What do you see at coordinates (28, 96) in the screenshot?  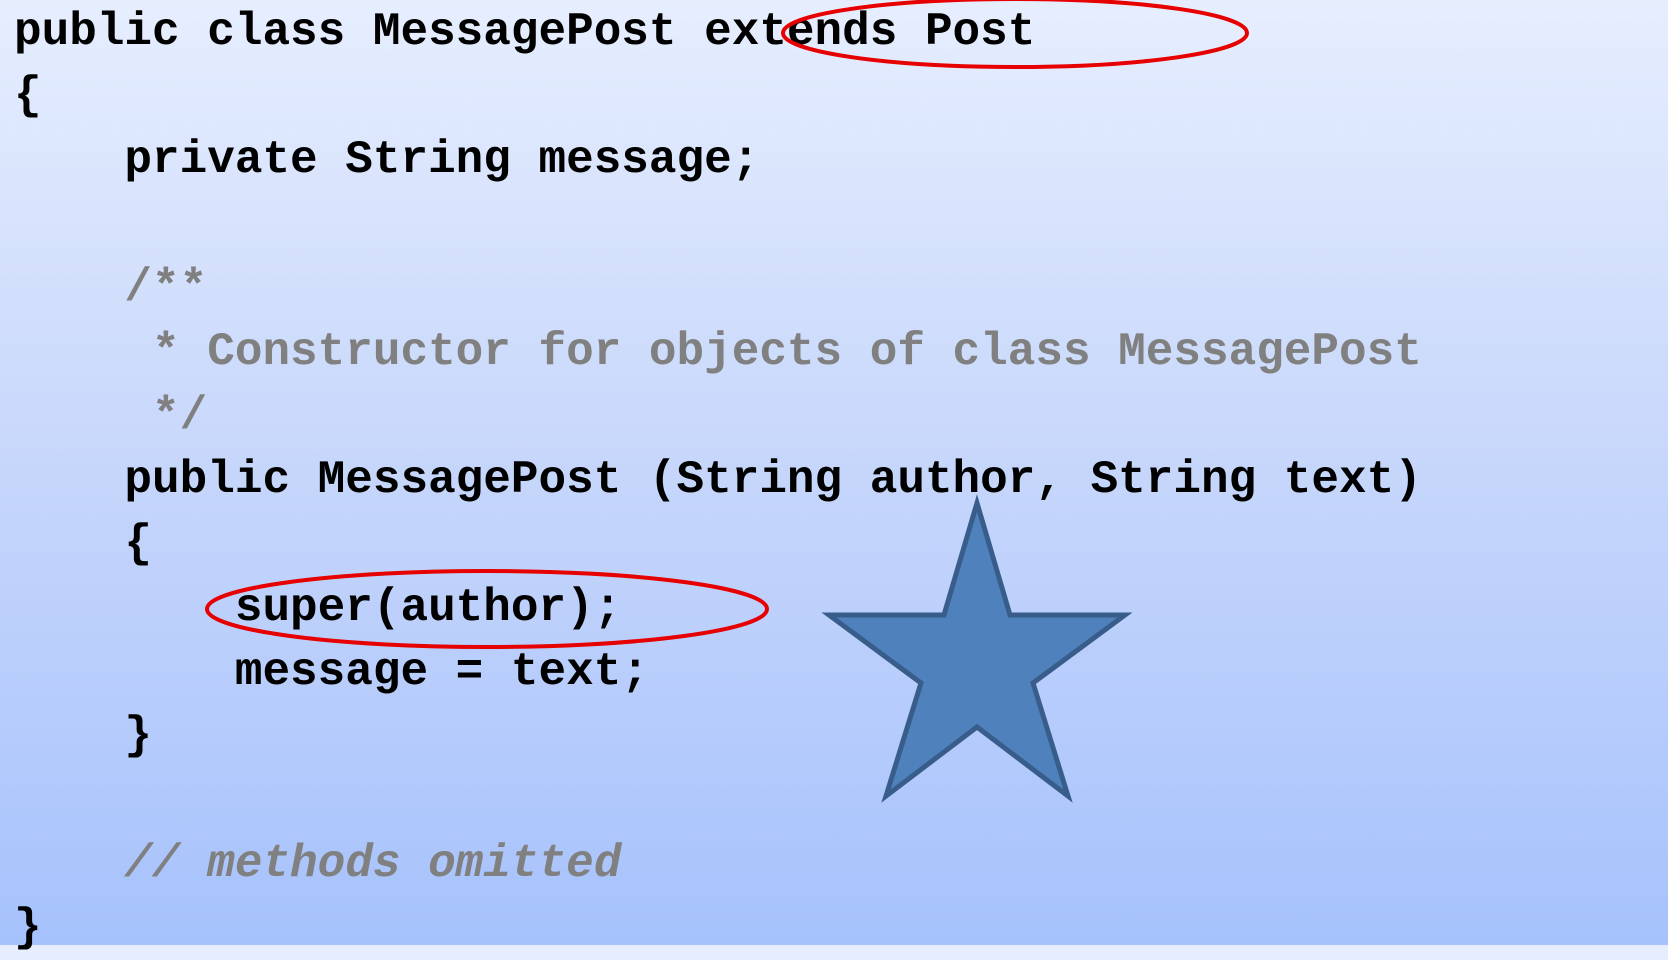 I see `code-line-class-open-brace: {` at bounding box center [28, 96].